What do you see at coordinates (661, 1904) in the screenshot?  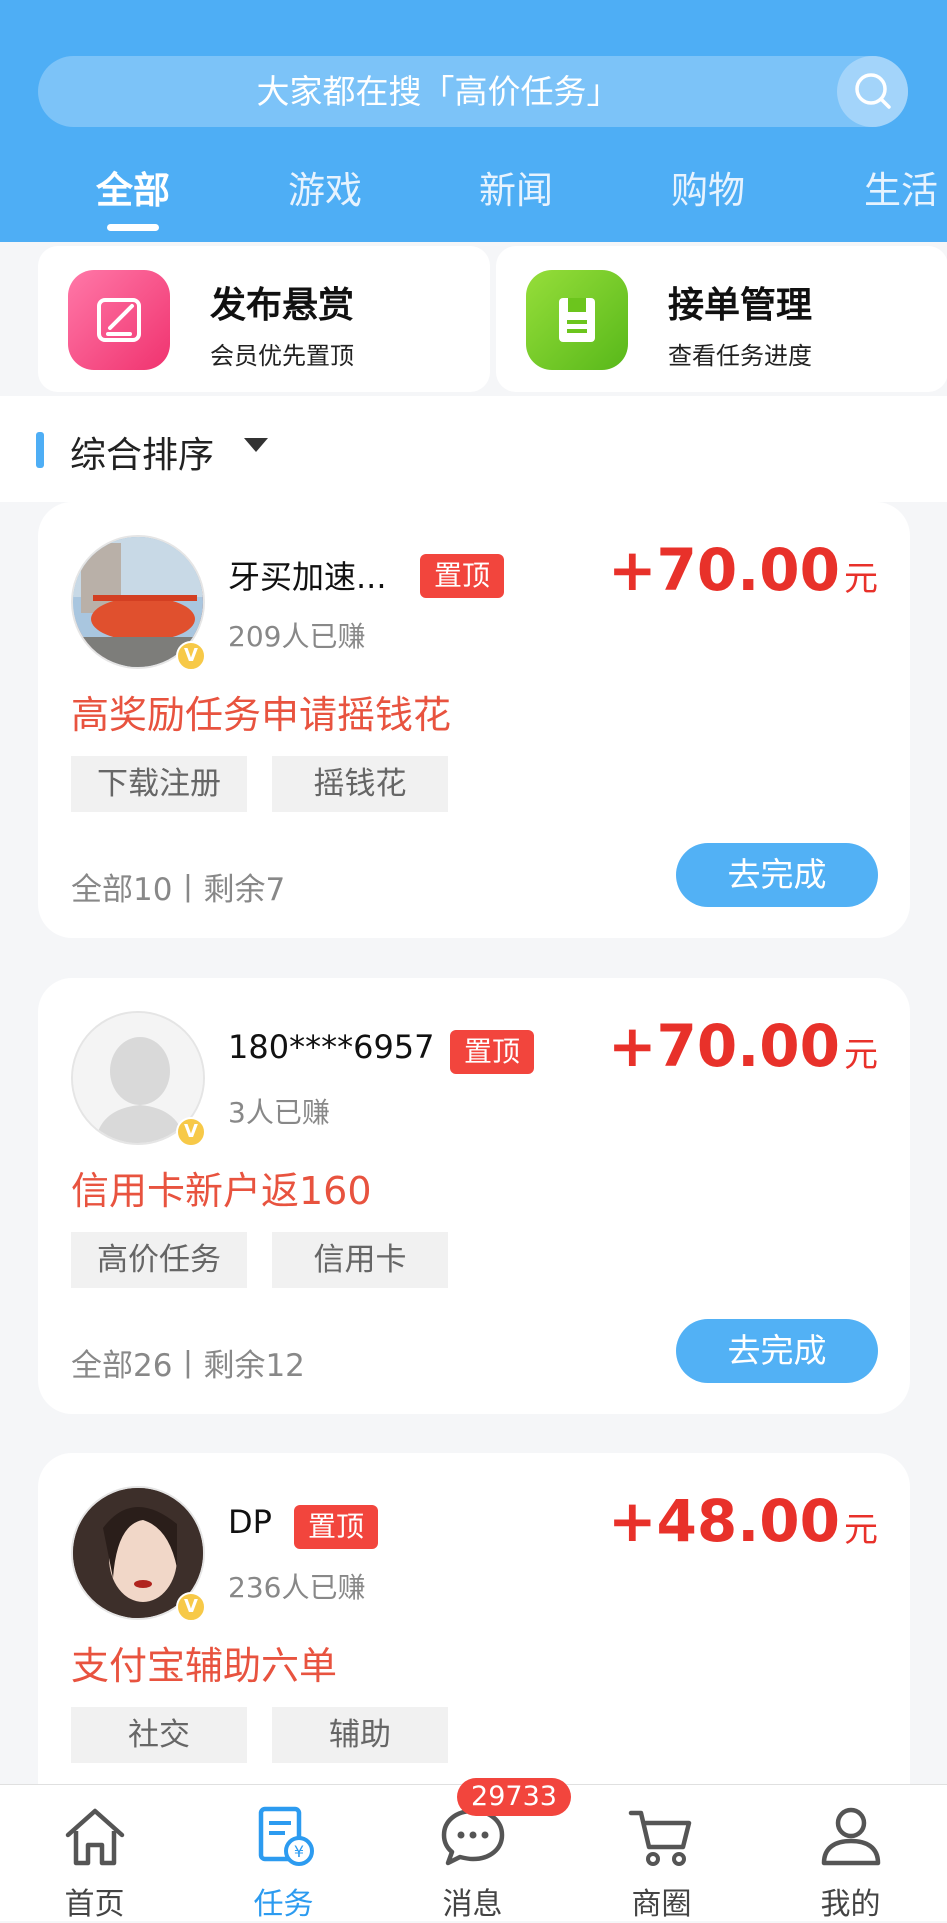 I see `nav-business-label: 商圈` at bounding box center [661, 1904].